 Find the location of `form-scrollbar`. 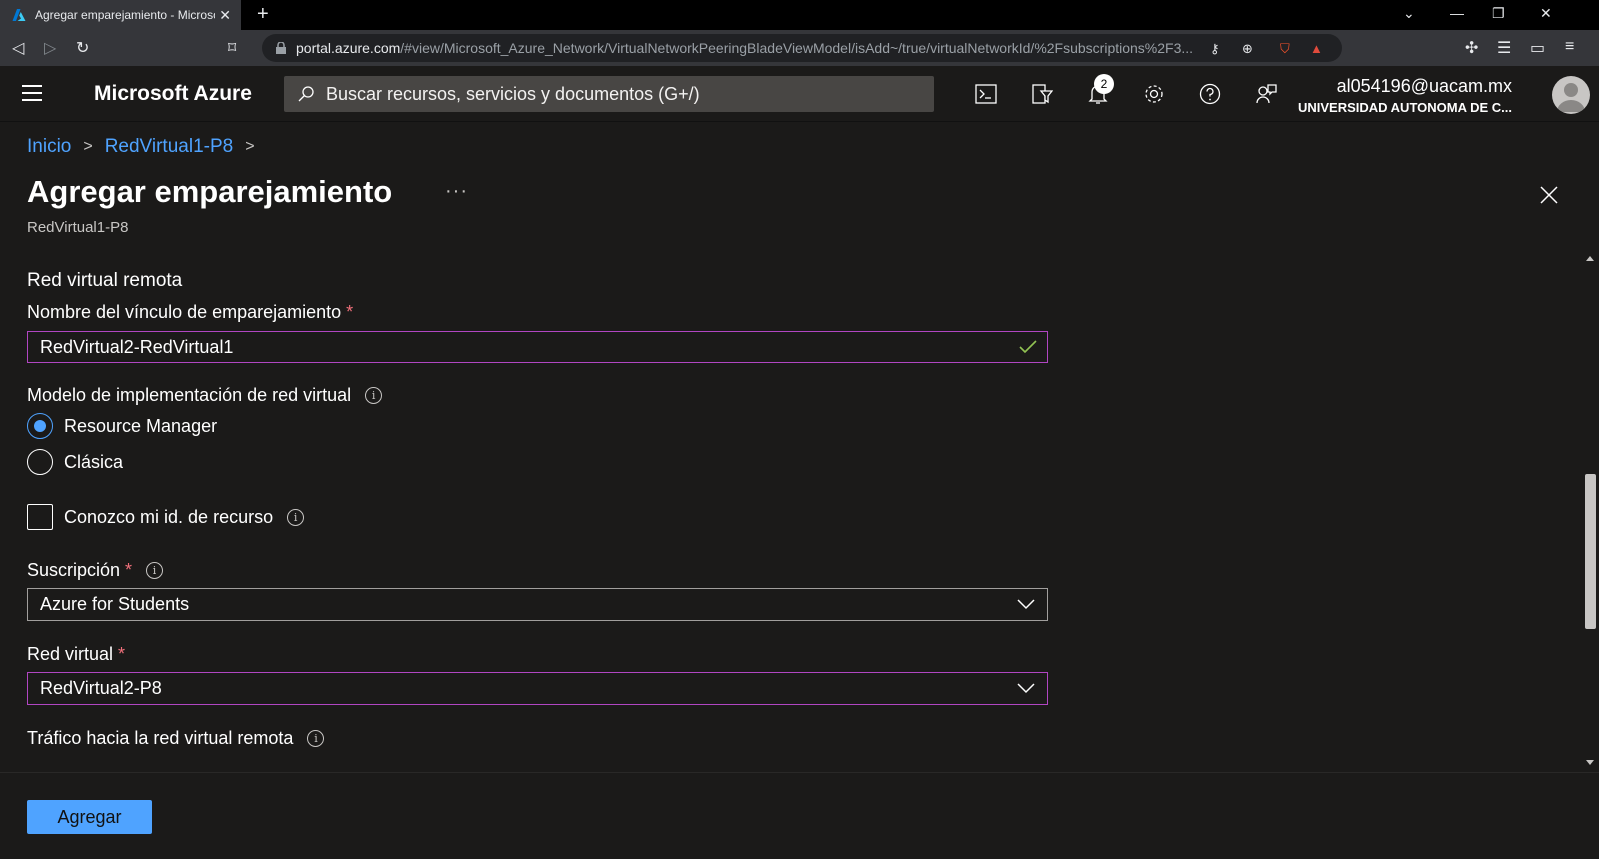

form-scrollbar is located at coordinates (1590, 511).